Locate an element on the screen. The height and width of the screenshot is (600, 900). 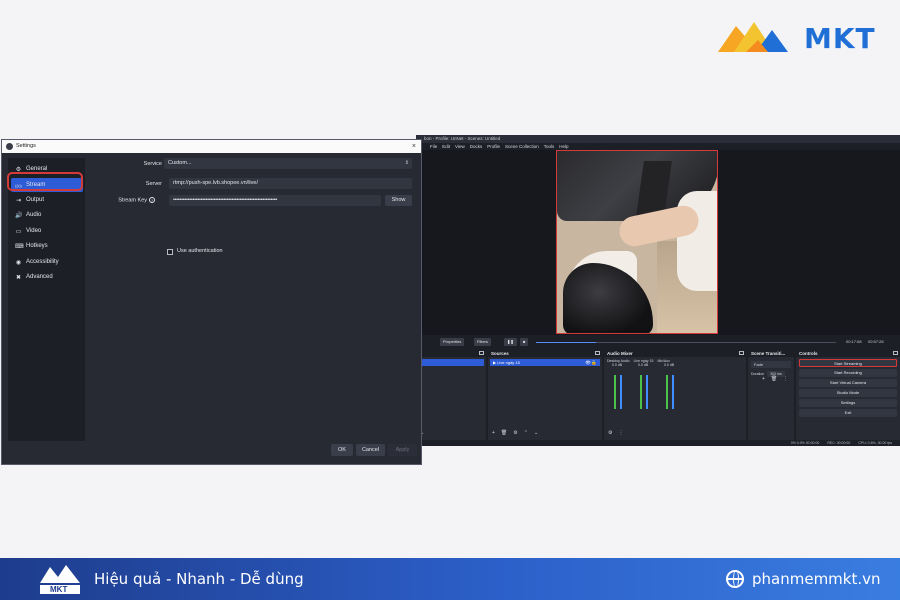
mixer-meters: 0.0 dB 0.0 dB 0.0 dB is located at coordinates (675, 393).